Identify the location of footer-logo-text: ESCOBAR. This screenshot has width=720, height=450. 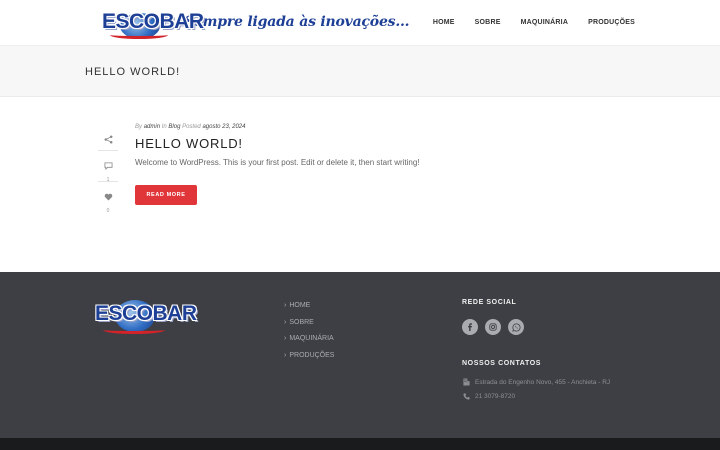
(146, 313).